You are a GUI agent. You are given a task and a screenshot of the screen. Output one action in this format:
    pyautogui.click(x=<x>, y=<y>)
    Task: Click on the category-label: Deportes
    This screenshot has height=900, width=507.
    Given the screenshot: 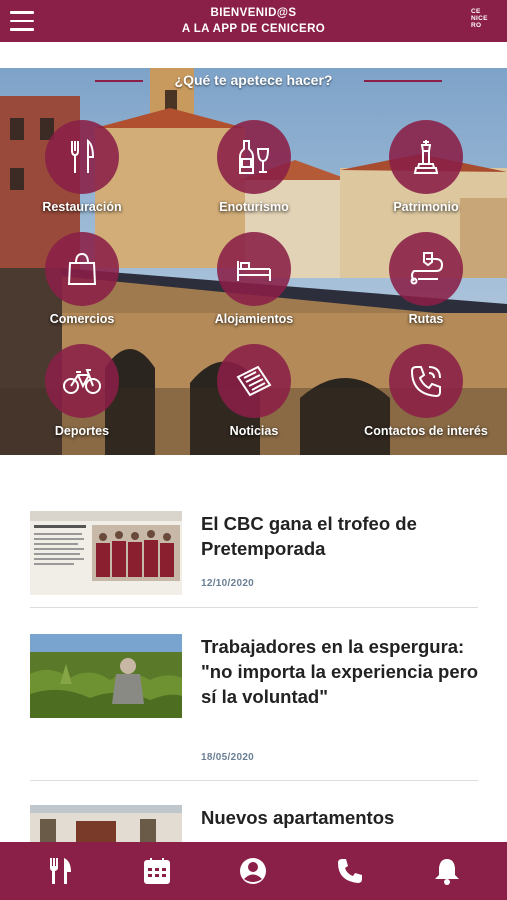 What is the action you would take?
    pyautogui.click(x=82, y=431)
    